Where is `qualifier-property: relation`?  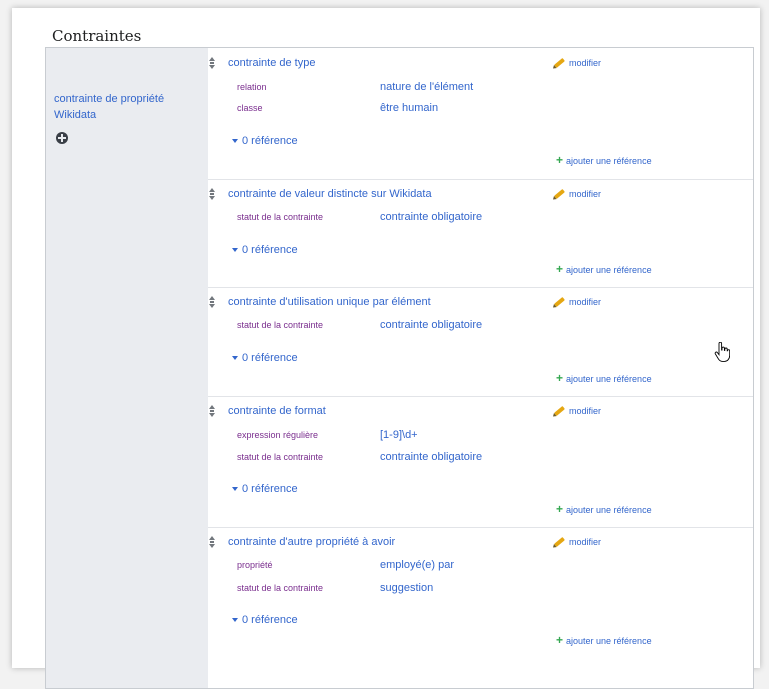
qualifier-property: relation is located at coordinates (252, 87).